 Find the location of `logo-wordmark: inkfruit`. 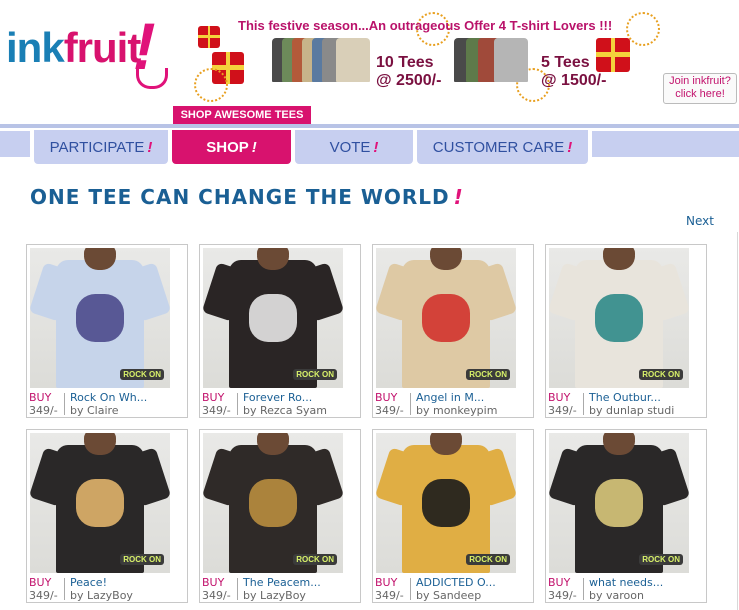

logo-wordmark: inkfruit is located at coordinates (74, 48).